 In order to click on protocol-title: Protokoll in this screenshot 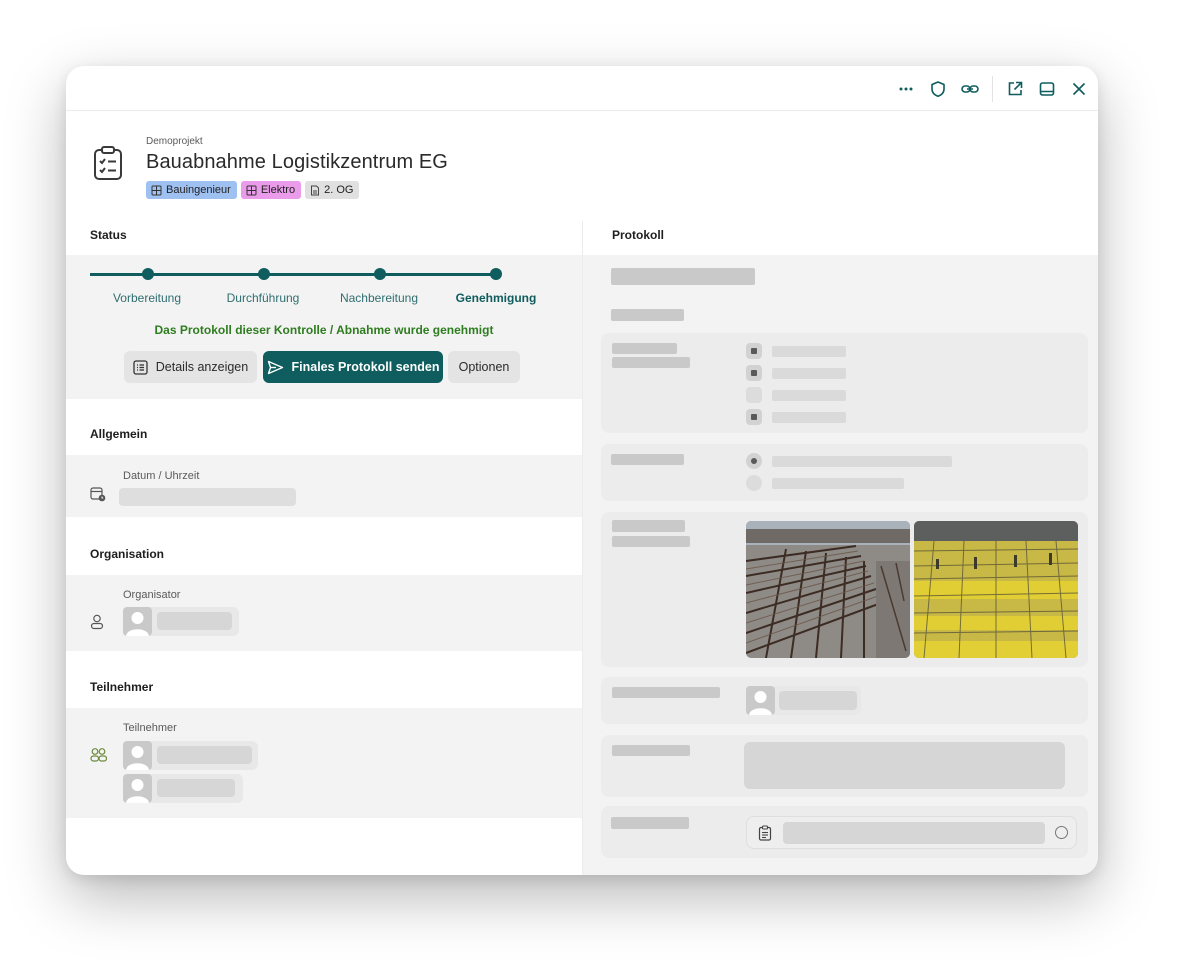, I will do `click(638, 235)`.